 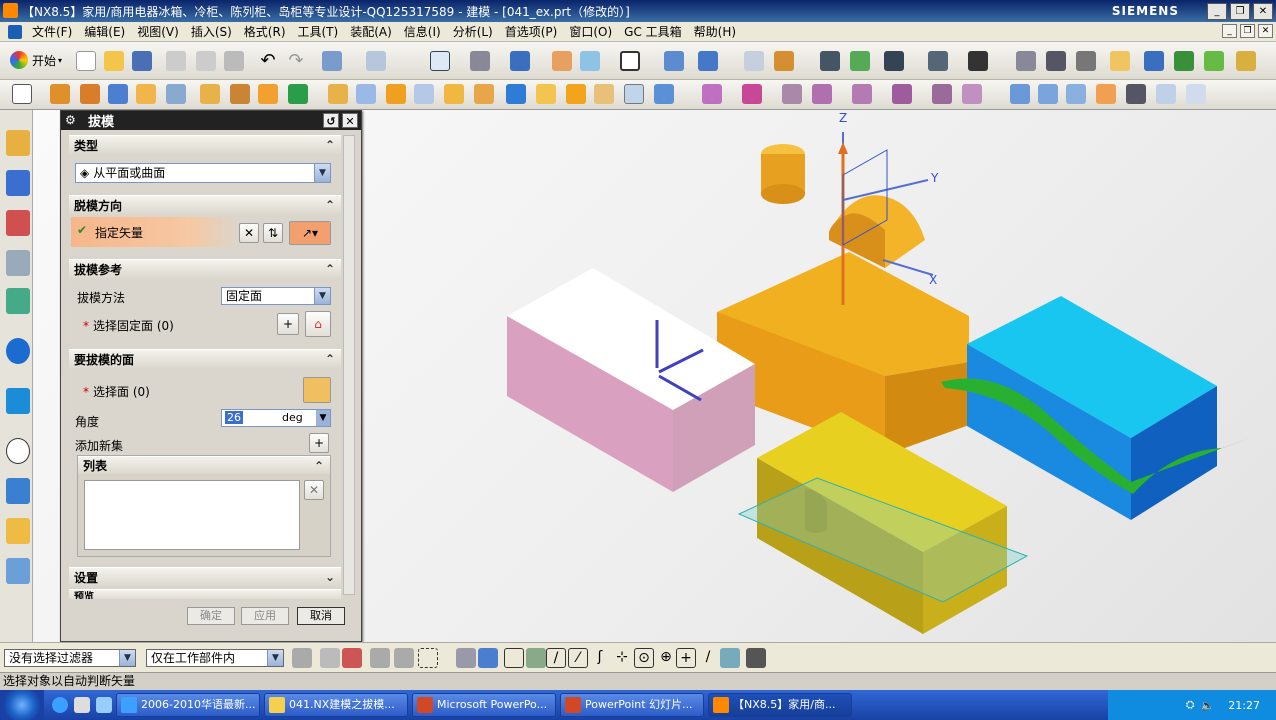 What do you see at coordinates (215, 658) in the screenshot?
I see `scope-select: 仅在工作部件内 ▼` at bounding box center [215, 658].